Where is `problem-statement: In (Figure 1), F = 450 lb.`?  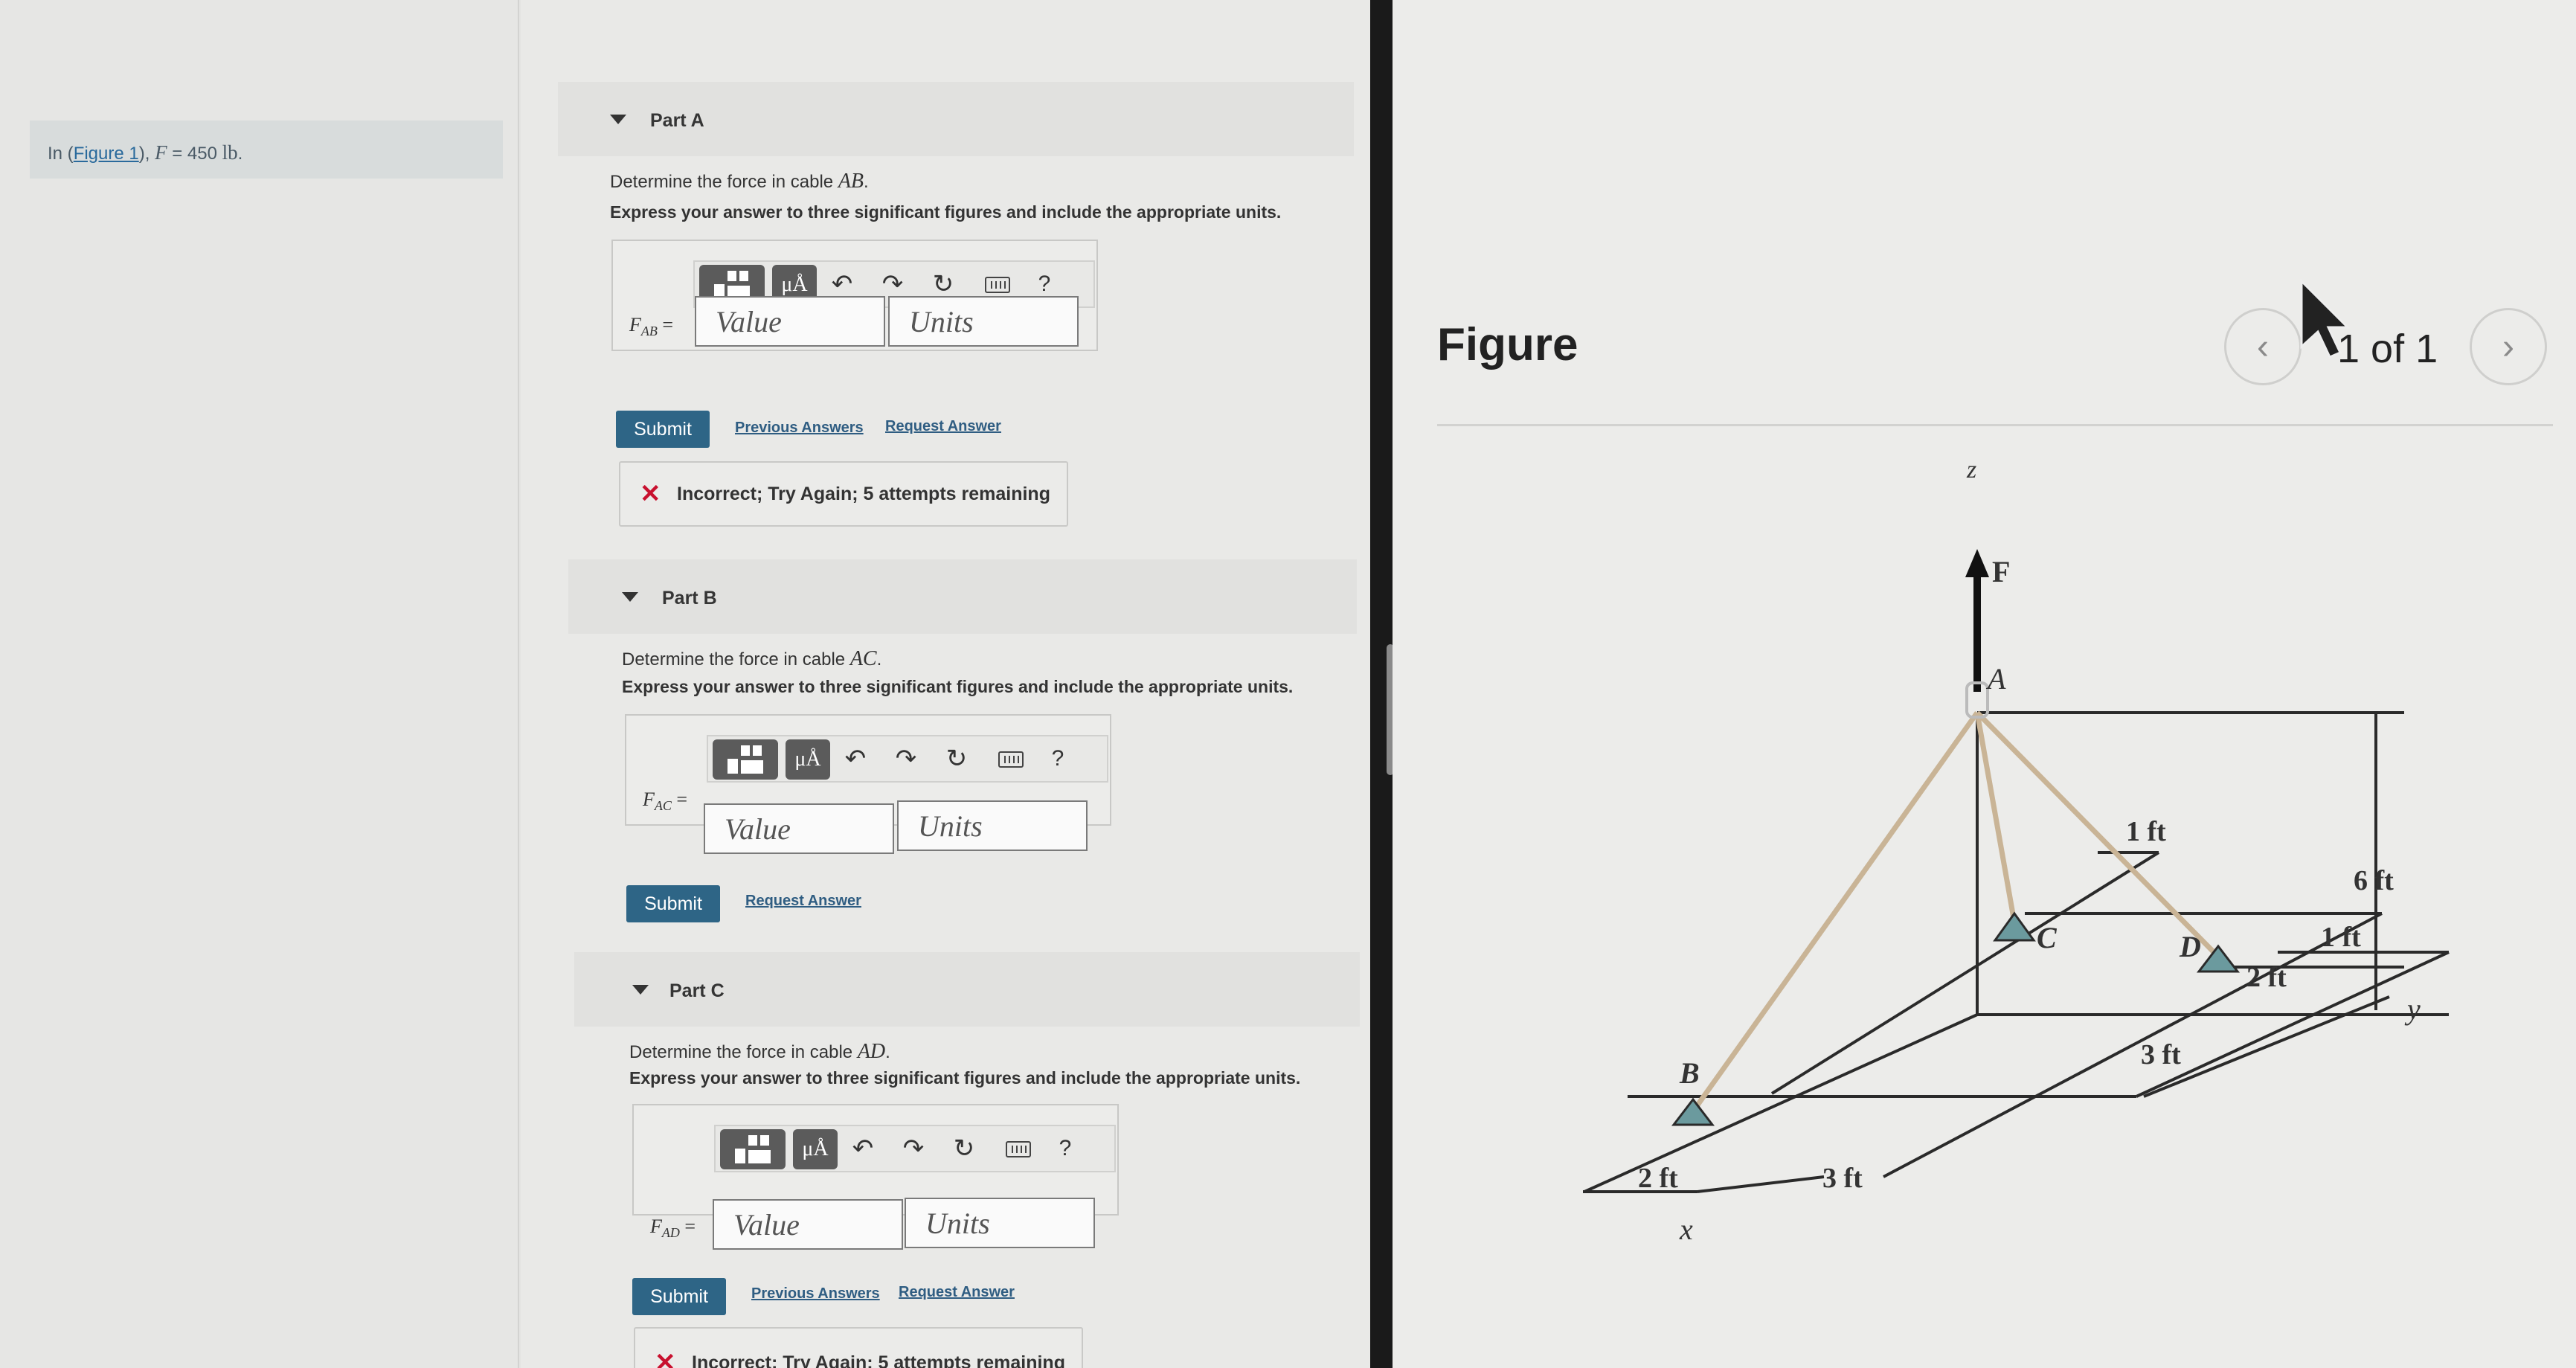 problem-statement: In (Figure 1), F = 450 lb. is located at coordinates (266, 150).